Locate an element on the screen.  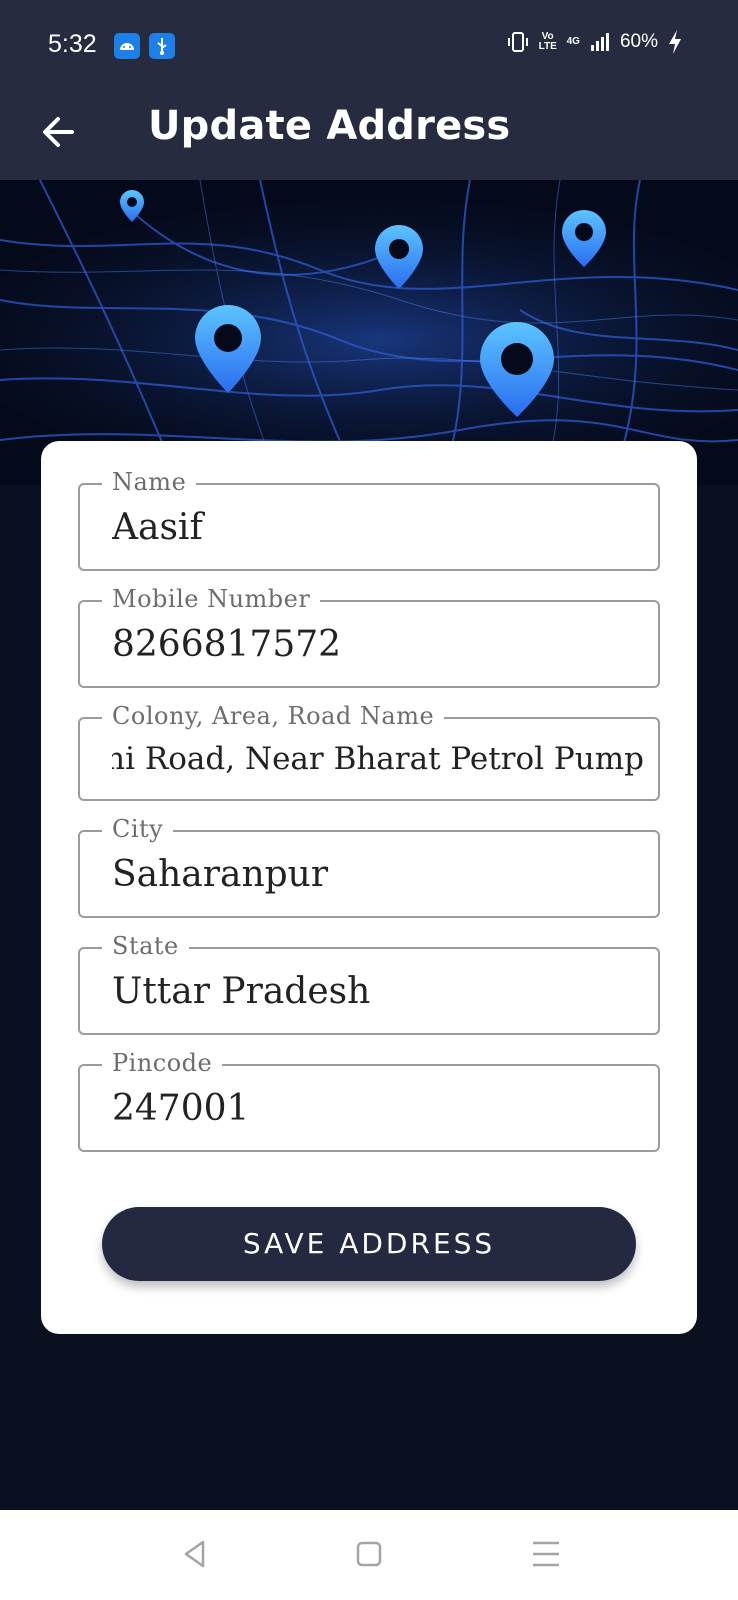
mobile-number-label: Mobile Number is located at coordinates (211, 599).